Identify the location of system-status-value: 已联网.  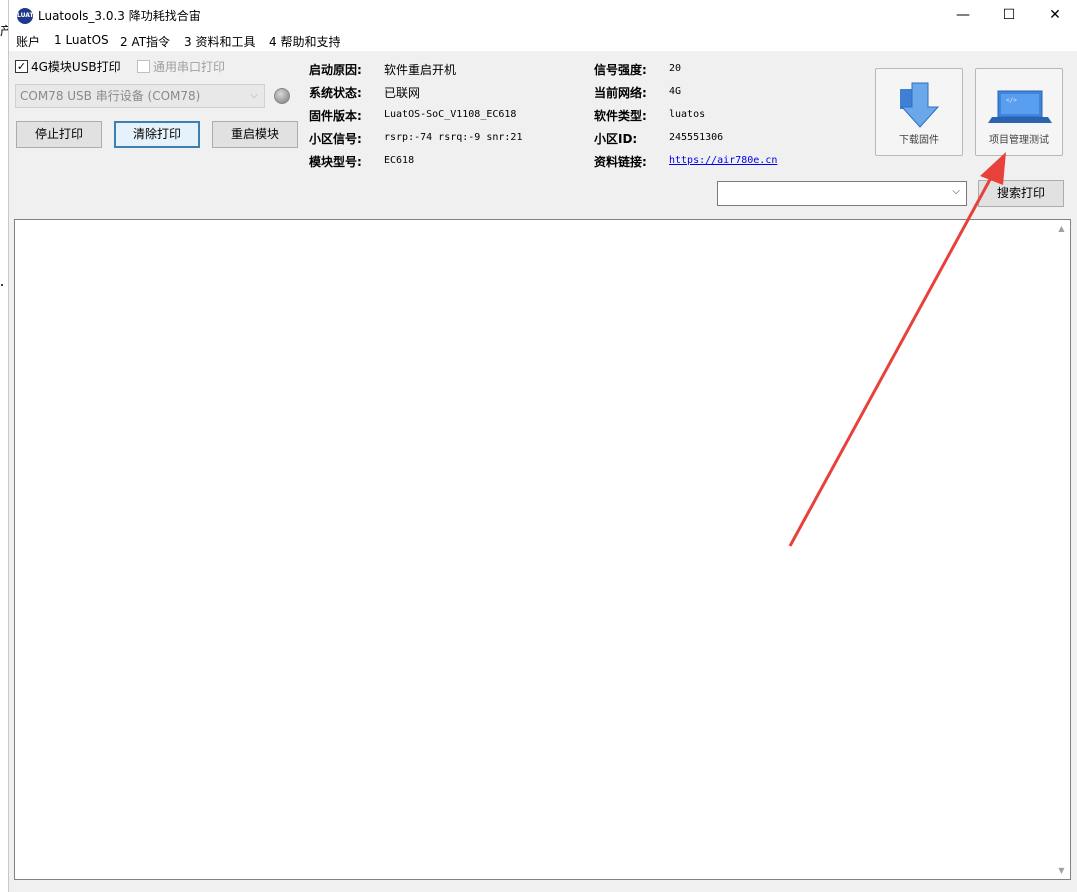
(402, 93).